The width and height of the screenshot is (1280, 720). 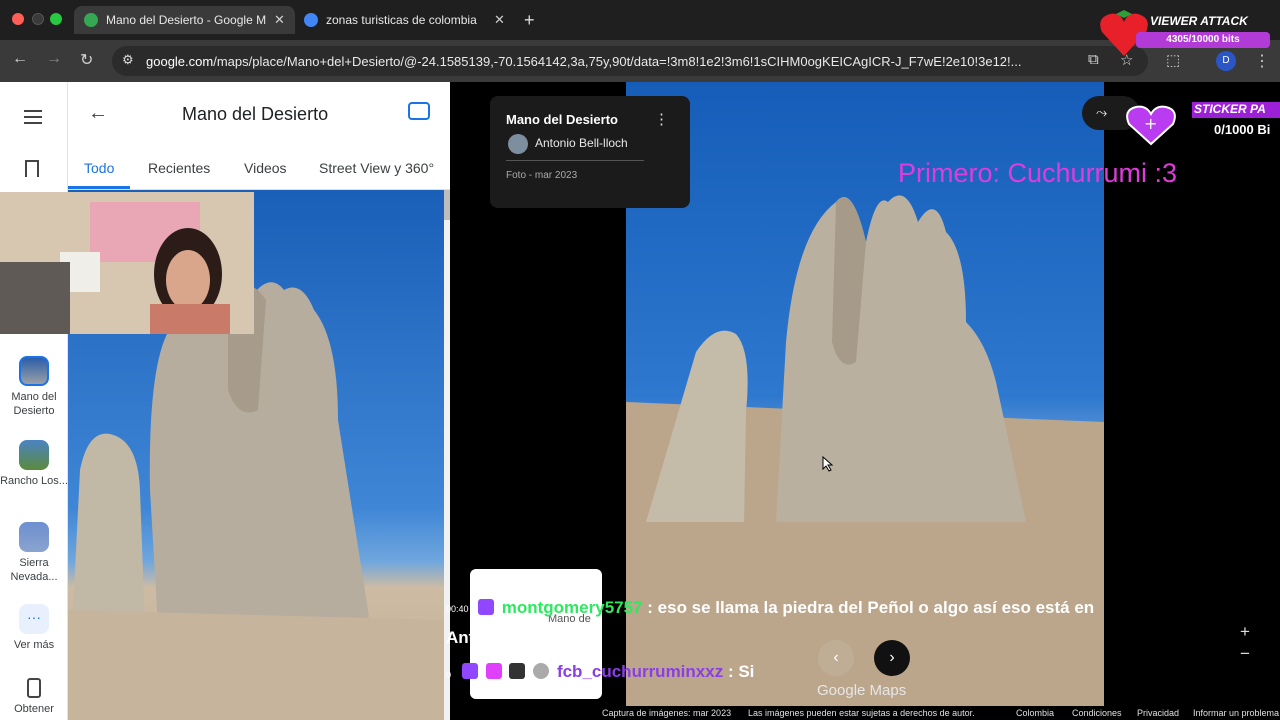 I want to click on primero-overlay: Primero: Cuchurrumi :3, so click(x=1038, y=173).